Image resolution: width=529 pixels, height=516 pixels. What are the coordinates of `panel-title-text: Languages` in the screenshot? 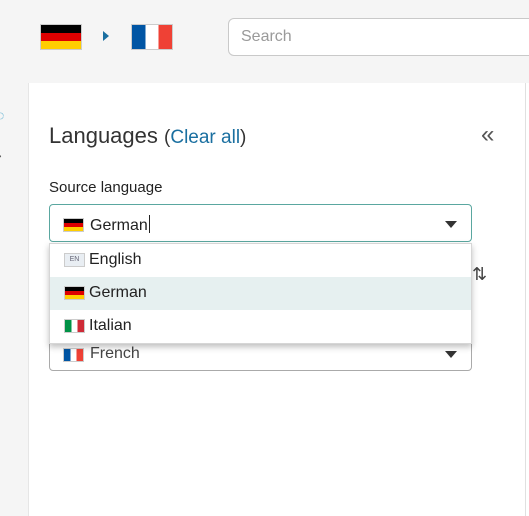 It's located at (103, 135).